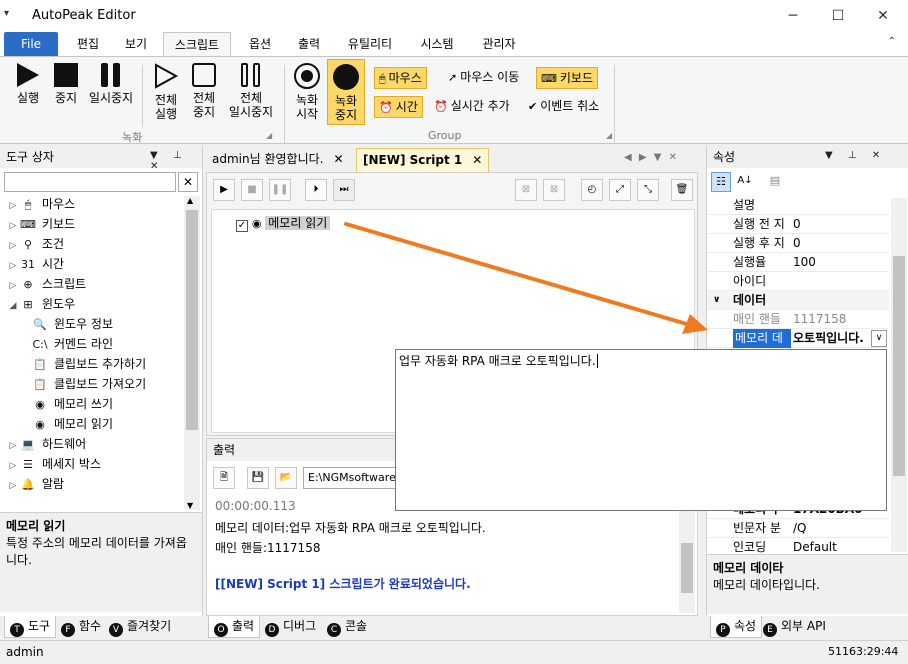  Describe the element at coordinates (30, 627) in the screenshot. I see `tab-tools: T 도구` at that location.